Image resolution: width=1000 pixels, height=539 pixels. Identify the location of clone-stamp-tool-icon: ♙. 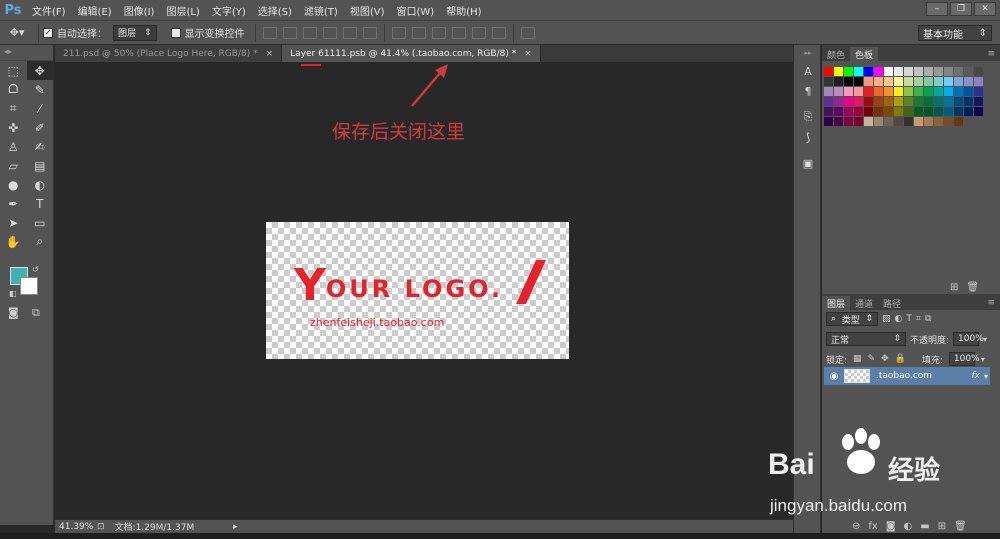
(13, 146).